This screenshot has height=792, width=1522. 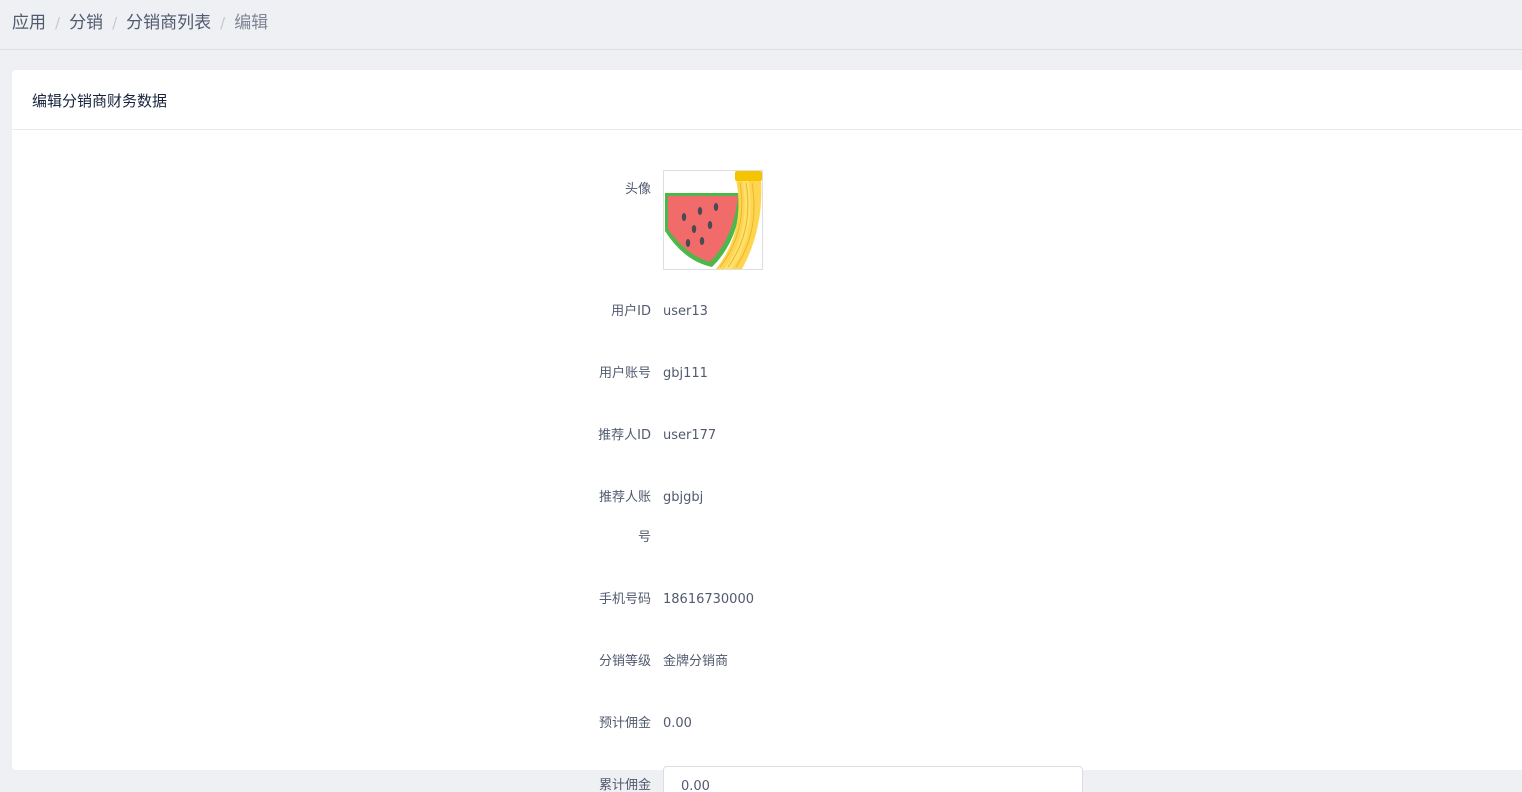 I want to click on form-row-referrer-account: 推荐人账号 gbjgbj, so click(x=767, y=518).